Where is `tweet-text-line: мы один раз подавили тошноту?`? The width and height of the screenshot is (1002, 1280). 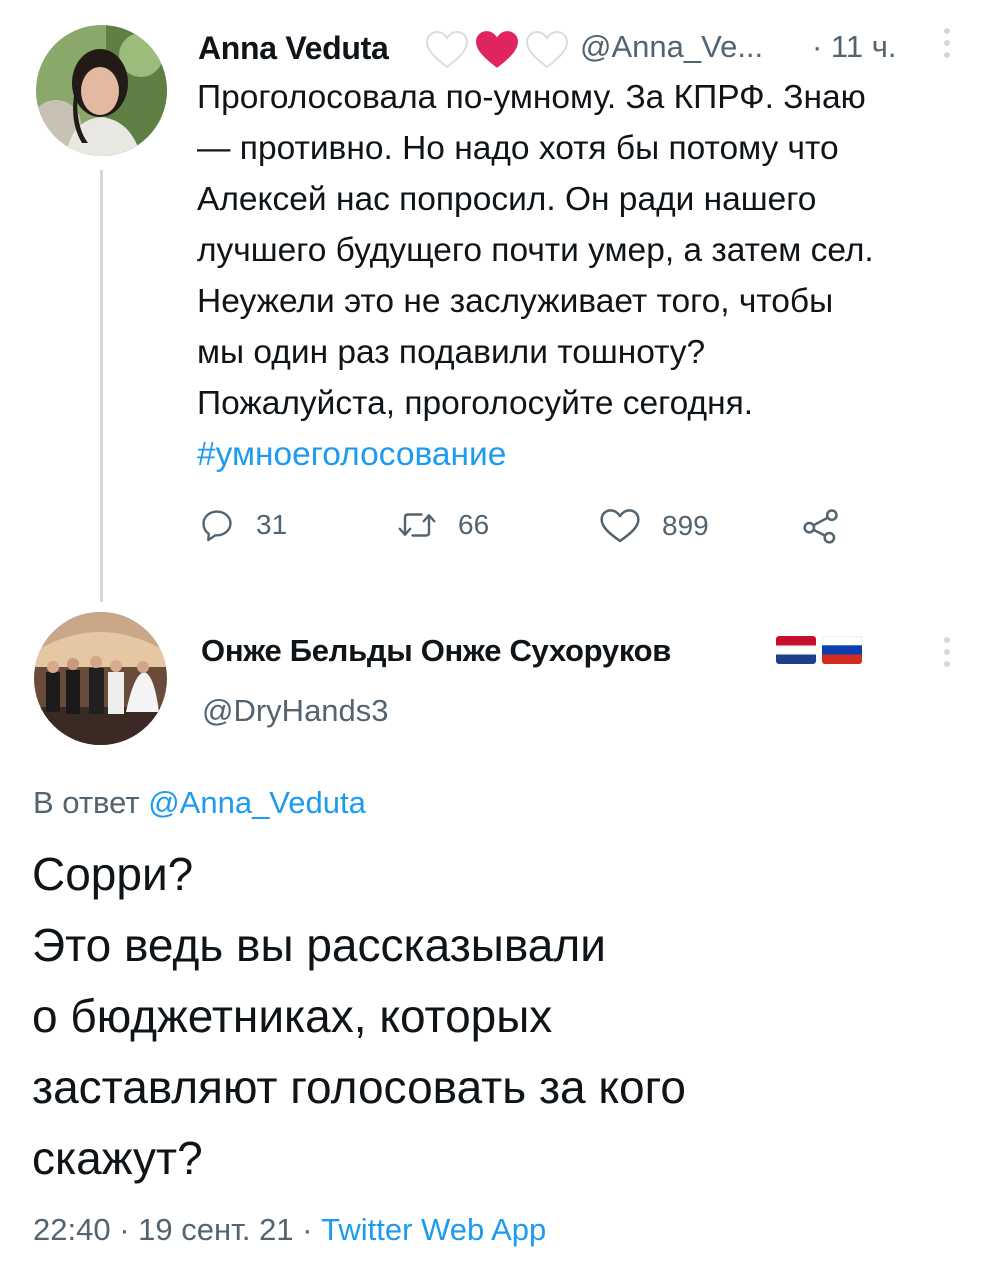 tweet-text-line: мы один раз подавили тошноту? is located at coordinates (451, 352).